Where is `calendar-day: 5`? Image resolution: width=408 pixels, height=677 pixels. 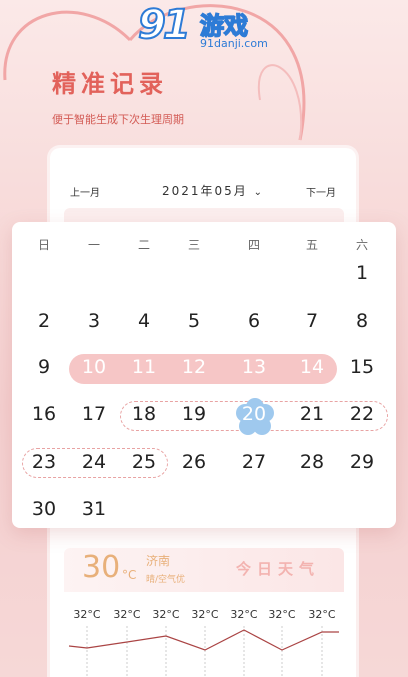
calendar-day: 5 is located at coordinates (194, 321).